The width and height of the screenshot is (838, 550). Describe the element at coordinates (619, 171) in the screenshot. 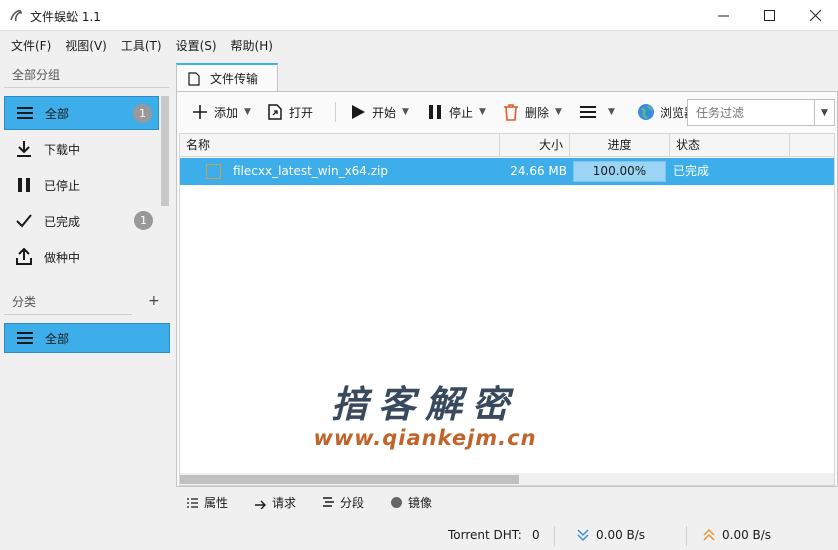

I see `progress-bar: 100.00%` at that location.